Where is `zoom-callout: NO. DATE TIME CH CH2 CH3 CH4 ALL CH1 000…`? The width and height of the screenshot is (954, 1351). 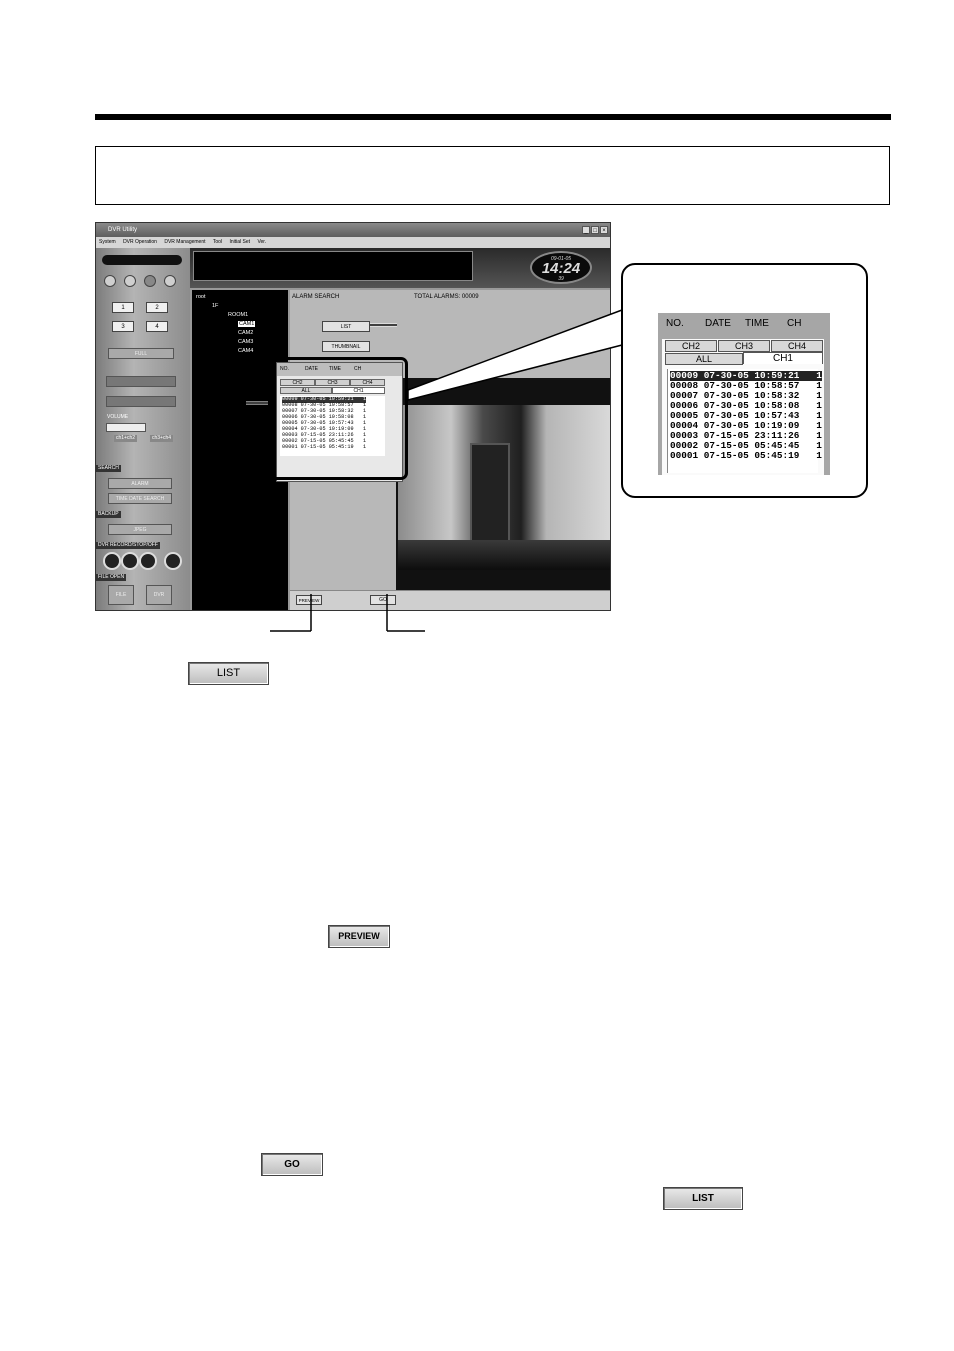 zoom-callout: NO. DATE TIME CH CH2 CH3 CH4 ALL CH1 000… is located at coordinates (744, 380).